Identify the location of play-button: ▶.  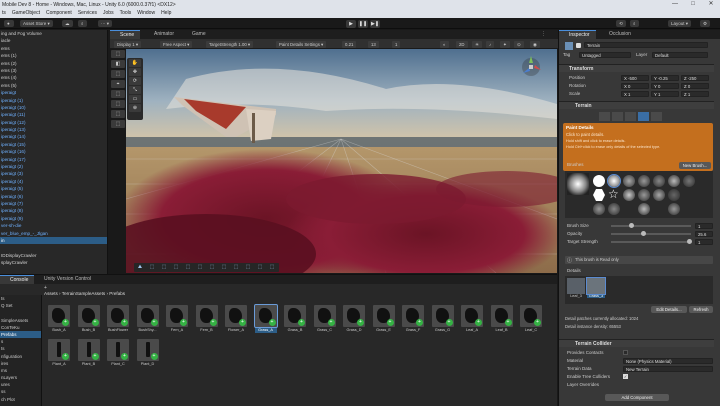
(351, 24).